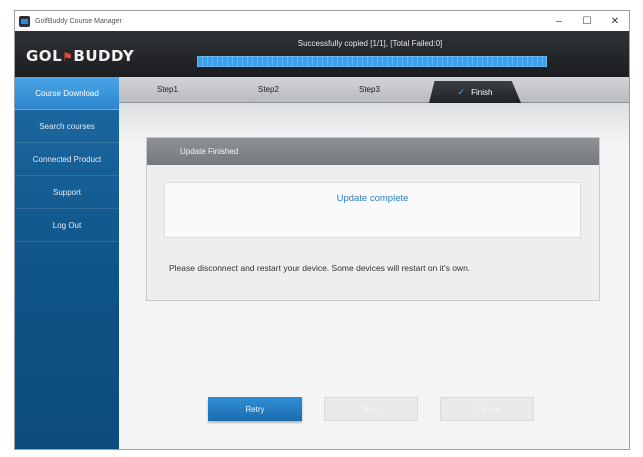  Describe the element at coordinates (371, 409) in the screenshot. I see `next-button: Next` at that location.